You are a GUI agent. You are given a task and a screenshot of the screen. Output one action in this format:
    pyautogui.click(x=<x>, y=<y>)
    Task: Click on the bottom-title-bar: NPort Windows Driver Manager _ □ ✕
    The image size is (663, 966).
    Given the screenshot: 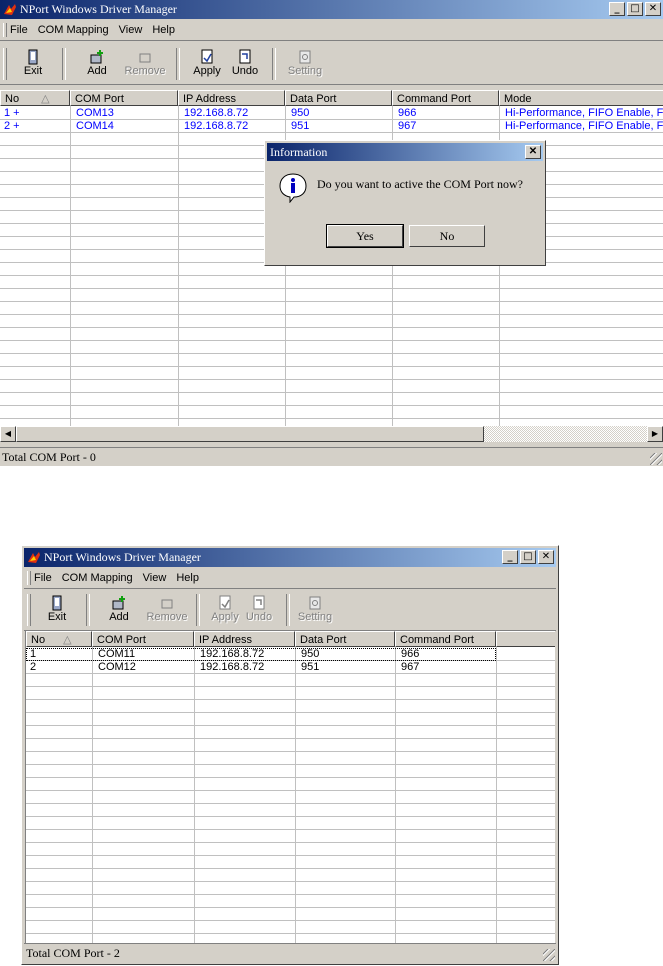 What is the action you would take?
    pyautogui.click(x=290, y=557)
    